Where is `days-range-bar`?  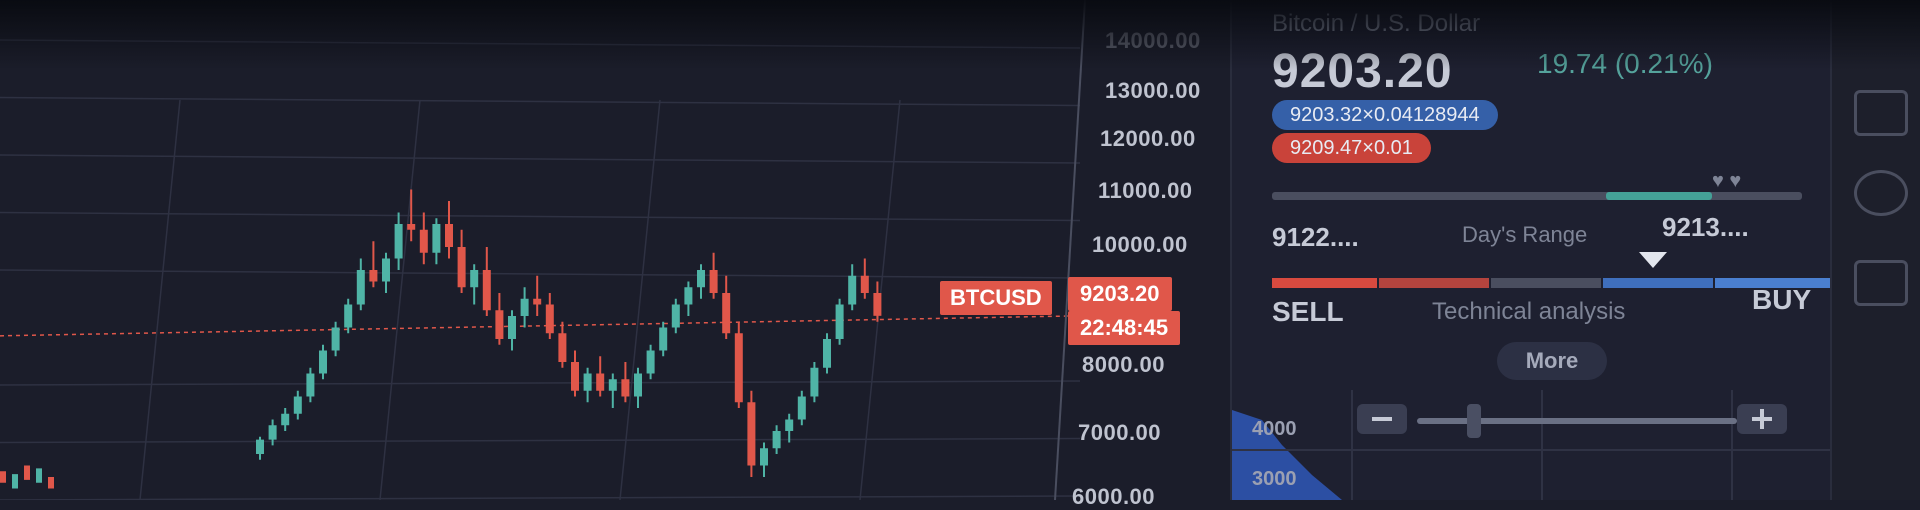 days-range-bar is located at coordinates (1537, 196).